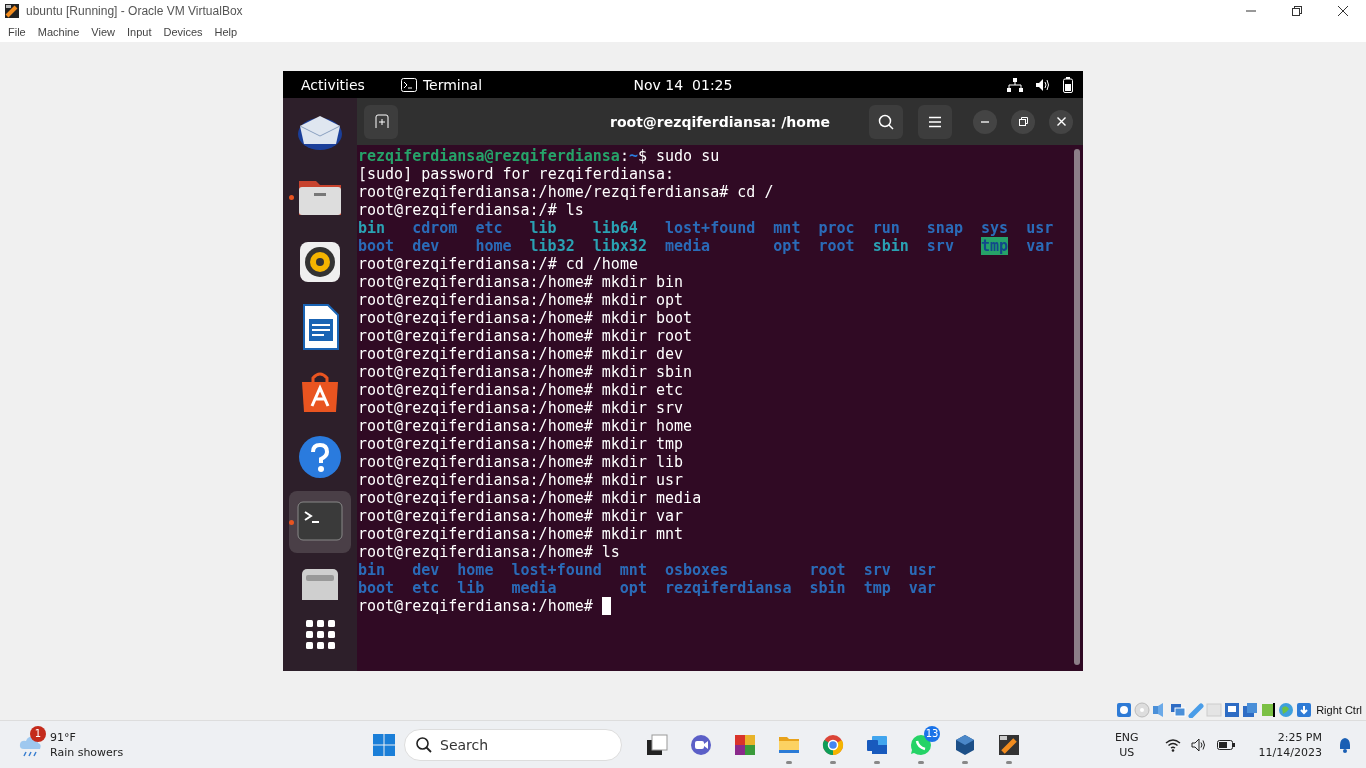  What do you see at coordinates (521, 408) in the screenshot?
I see `terminal-line: root@rezqiferdiansa:/home# mkdir srv` at bounding box center [521, 408].